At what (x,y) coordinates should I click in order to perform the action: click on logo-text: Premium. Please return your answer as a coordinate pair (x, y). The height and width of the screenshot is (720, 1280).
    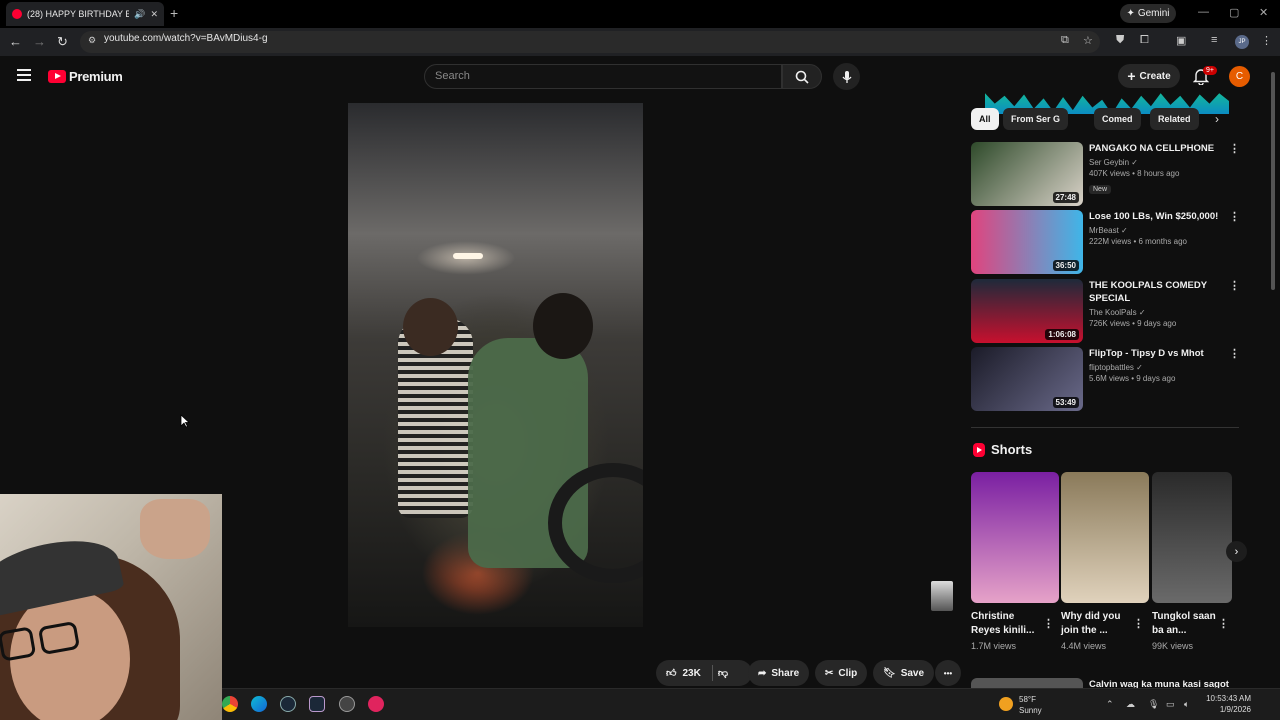
    Looking at the image, I should click on (96, 76).